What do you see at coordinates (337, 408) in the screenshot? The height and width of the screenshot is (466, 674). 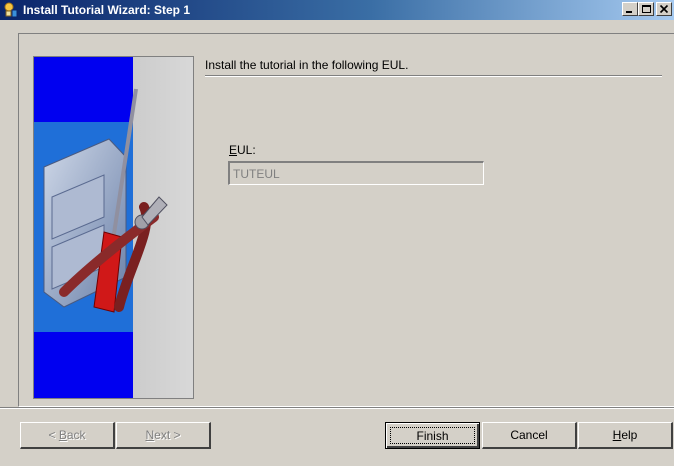 I see `button-bar-separator` at bounding box center [337, 408].